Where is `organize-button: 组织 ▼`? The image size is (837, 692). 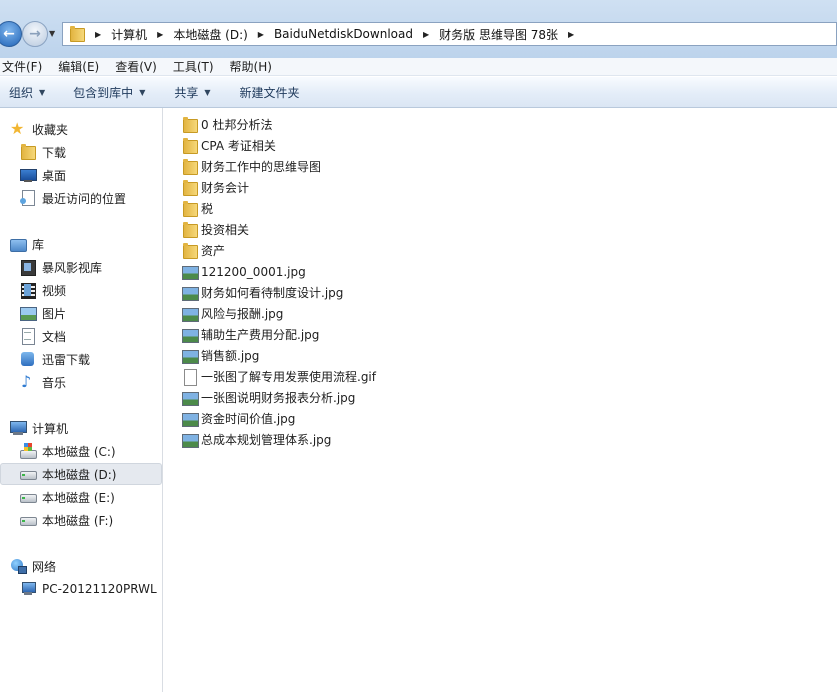
organize-button: 组织 ▼ is located at coordinates (27, 92).